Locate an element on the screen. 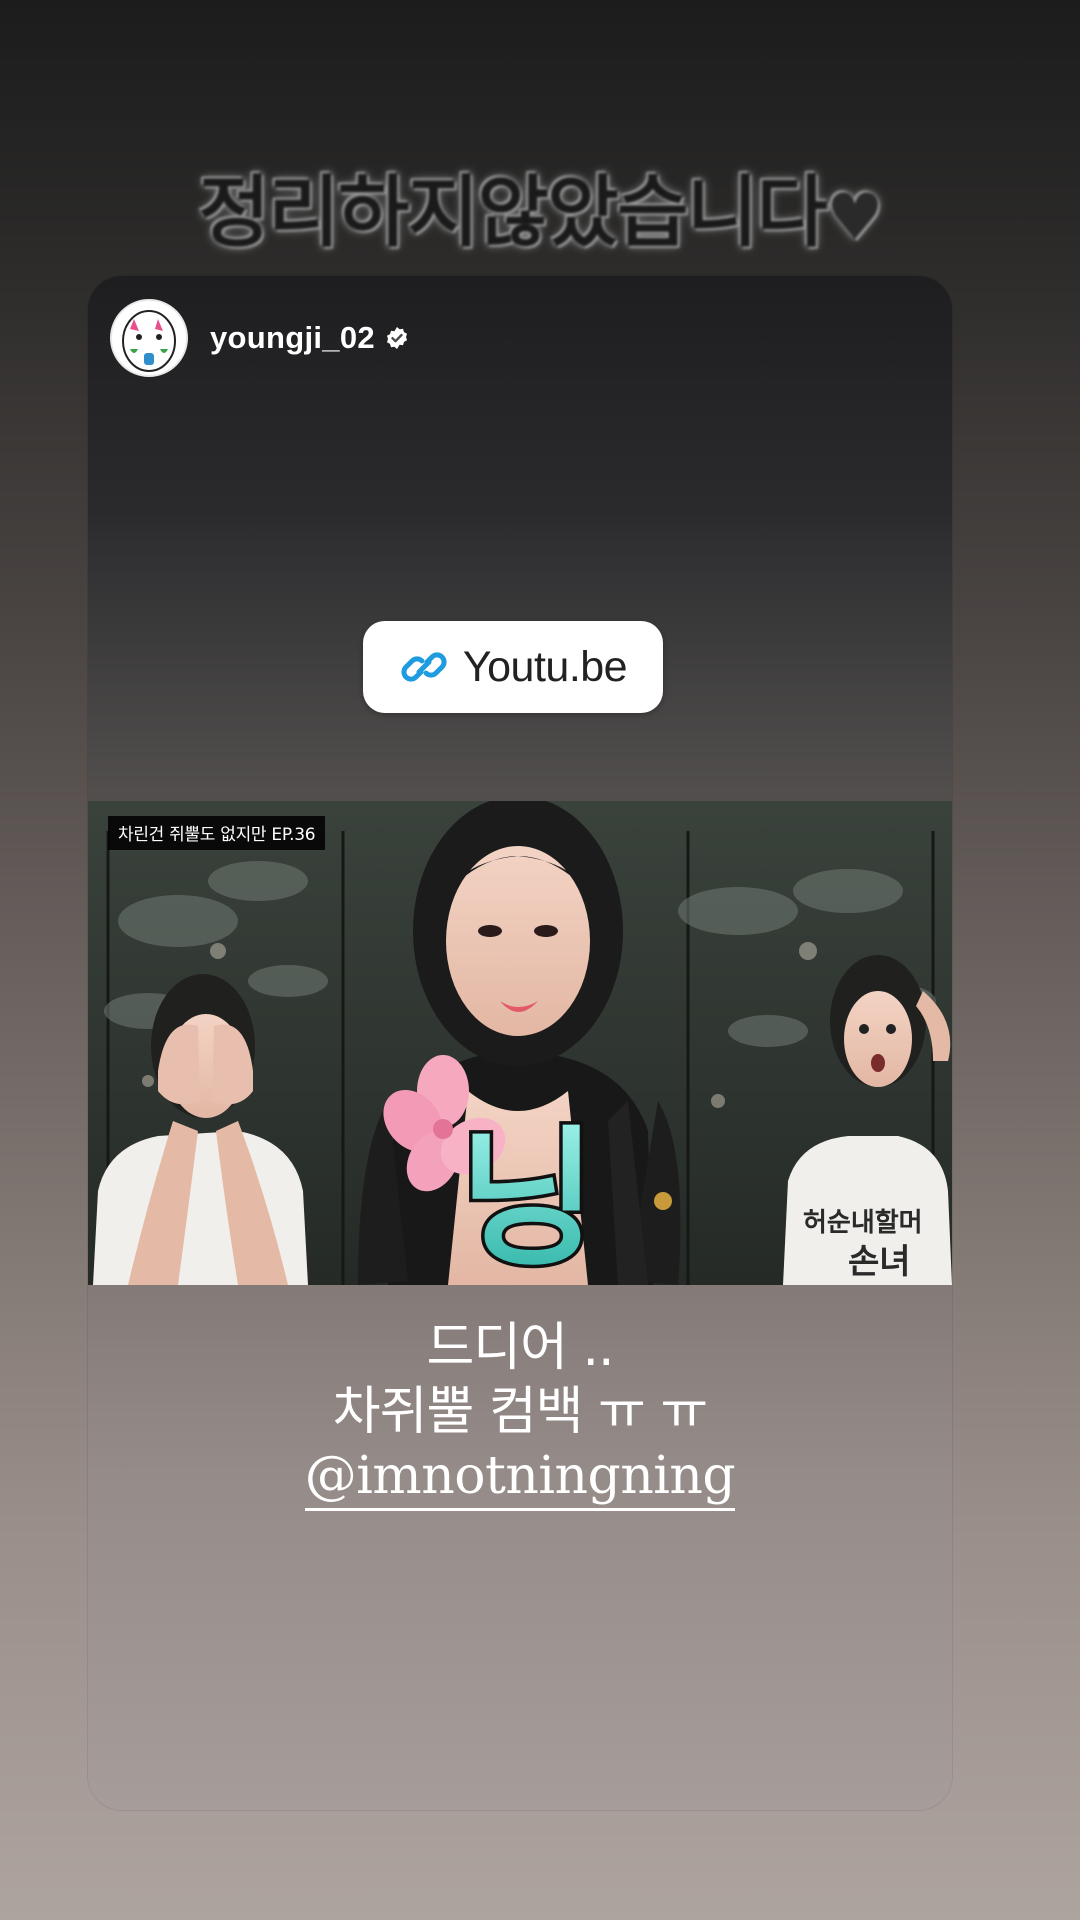  thumbnail-overlay-text: 닝 is located at coordinates (528, 1199).